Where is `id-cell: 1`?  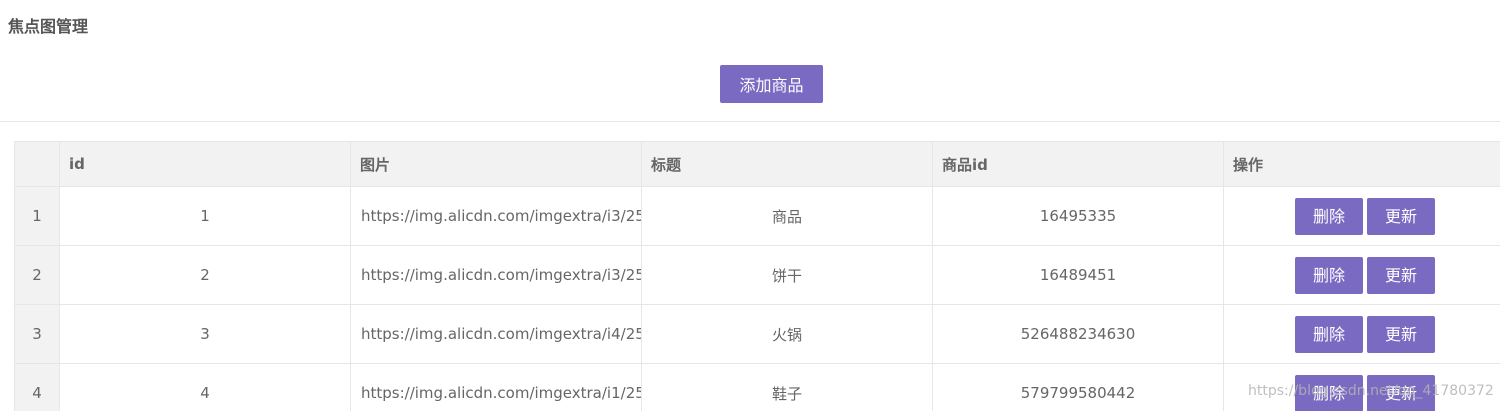
id-cell: 1 is located at coordinates (205, 216).